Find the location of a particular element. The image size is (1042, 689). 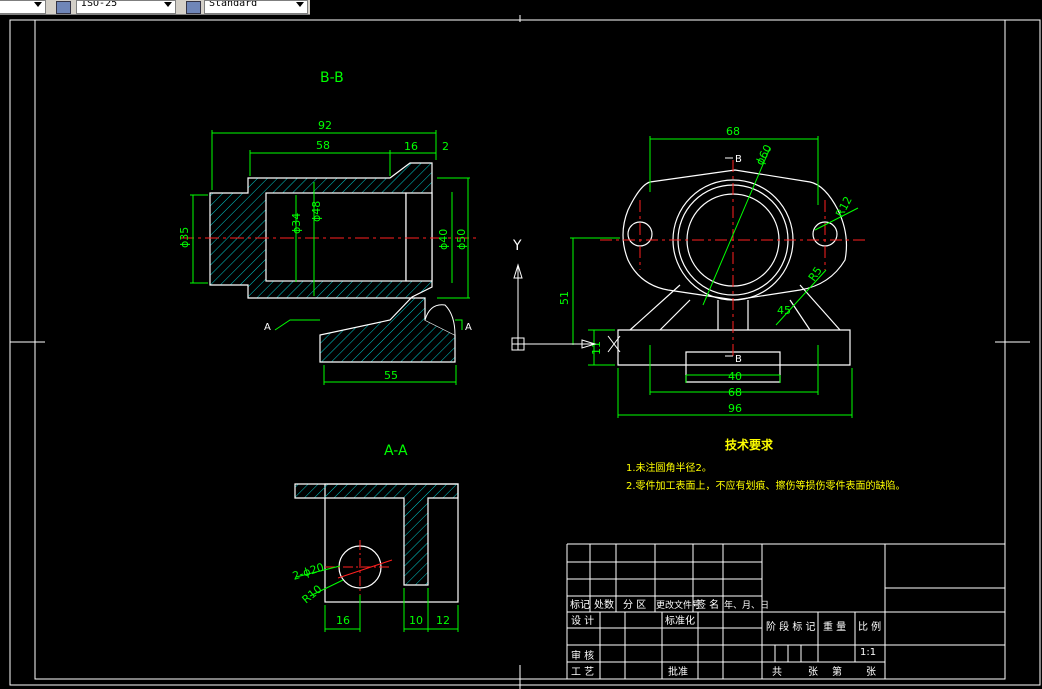

tb-sheet-end: 张 is located at coordinates (871, 672).